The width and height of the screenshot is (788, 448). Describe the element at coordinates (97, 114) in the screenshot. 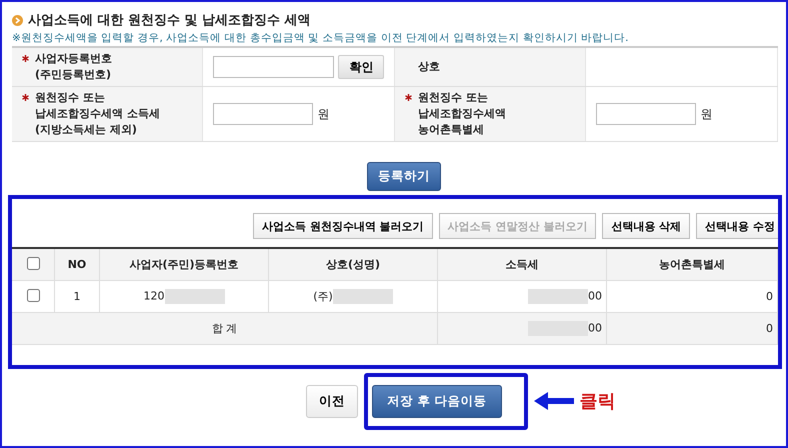

I see `field-label: 원천징수 또는 납세조합징수세액 소득세 (지방소득세는 제외)` at that location.